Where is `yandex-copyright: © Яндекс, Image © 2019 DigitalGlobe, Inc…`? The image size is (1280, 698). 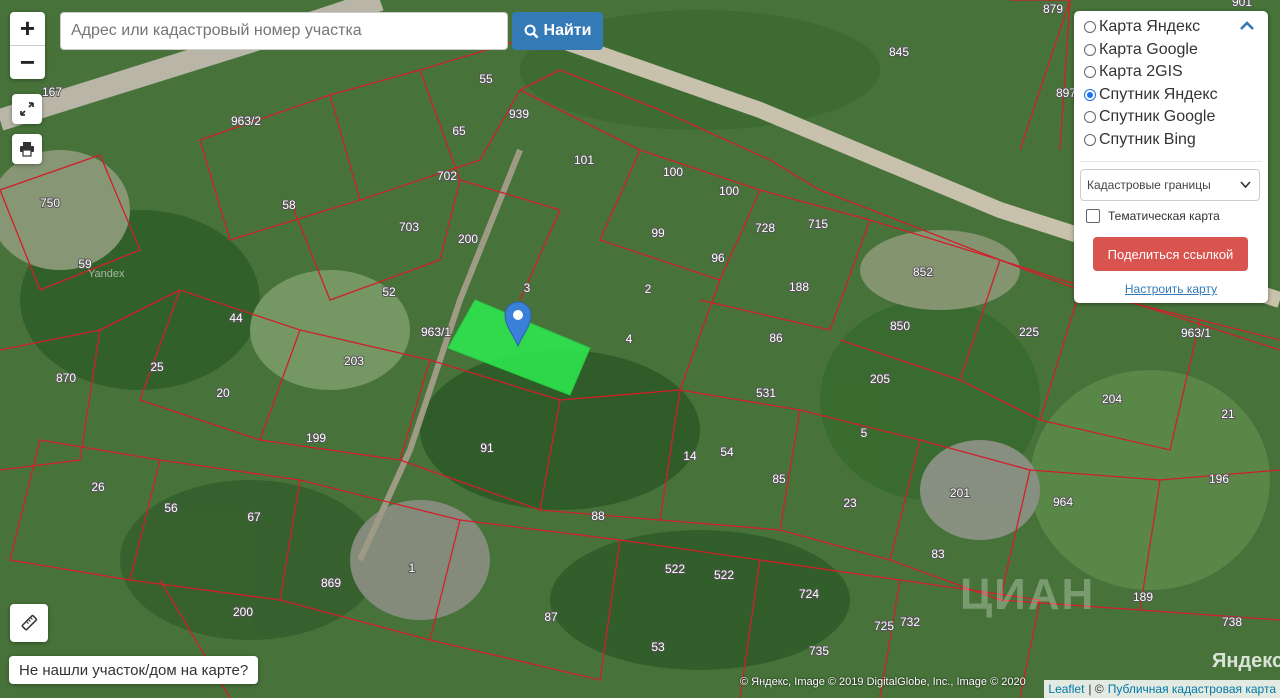
yandex-copyright: © Яндекс, Image © 2019 DigitalGlobe, Inc… is located at coordinates (883, 682).